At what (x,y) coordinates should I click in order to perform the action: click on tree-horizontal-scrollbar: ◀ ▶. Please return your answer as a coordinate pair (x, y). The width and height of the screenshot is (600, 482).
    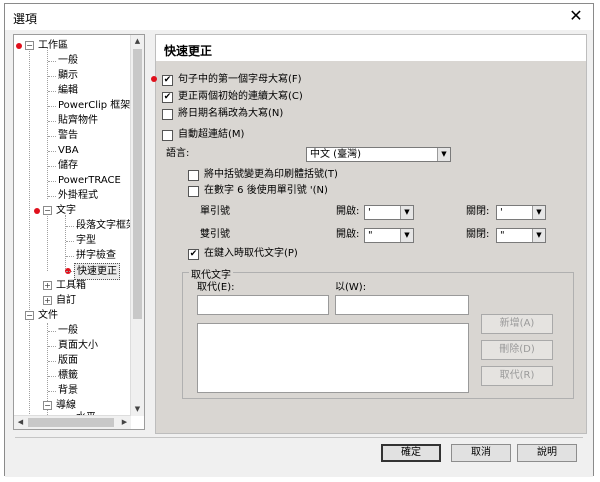
    Looking at the image, I should click on (72, 422).